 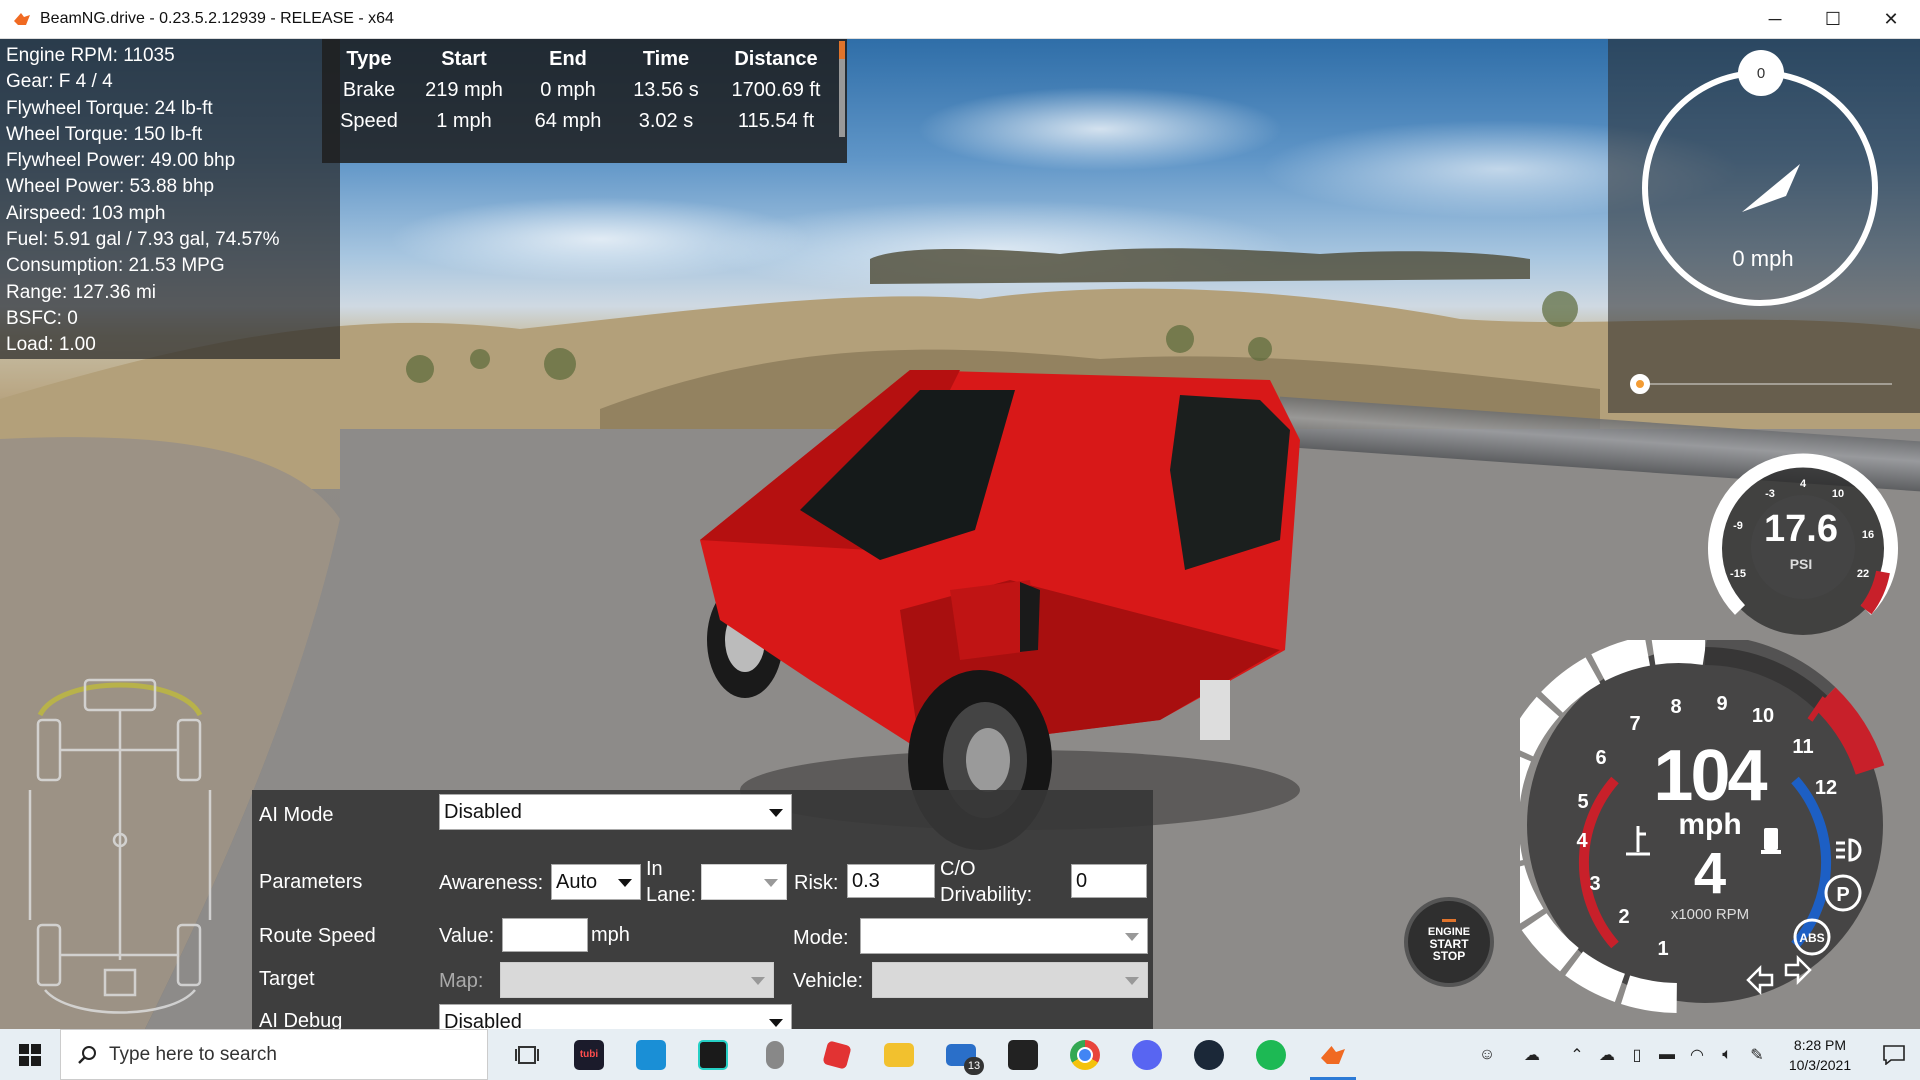 What do you see at coordinates (1637, 1054) in the screenshot?
I see `device-icon: ▯` at bounding box center [1637, 1054].